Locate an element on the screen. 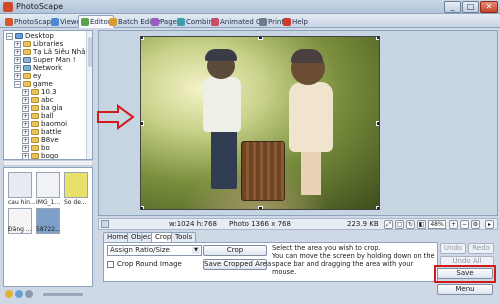 This screenshot has height=304, width=500. refresh-icon is located at coordinates (29, 294).